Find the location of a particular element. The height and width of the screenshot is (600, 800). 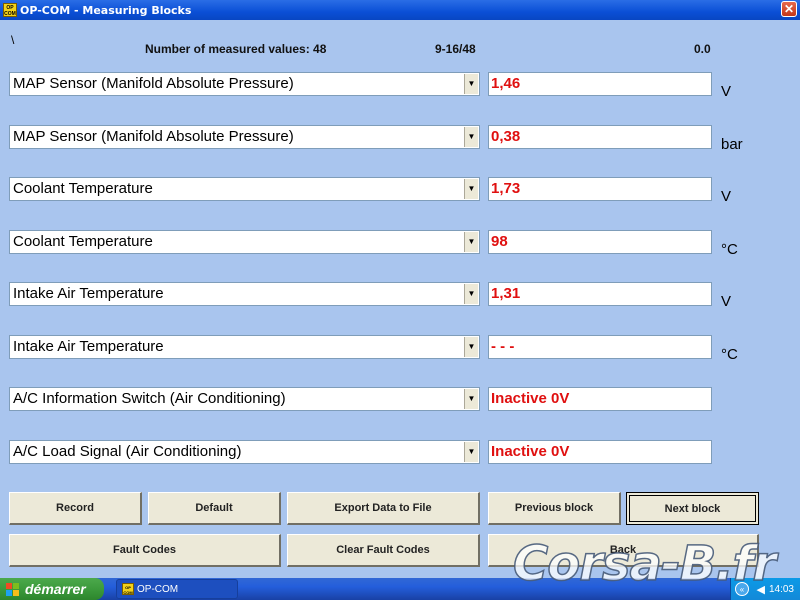

watermark-logo: Corsa-B.fr is located at coordinates (644, 564).